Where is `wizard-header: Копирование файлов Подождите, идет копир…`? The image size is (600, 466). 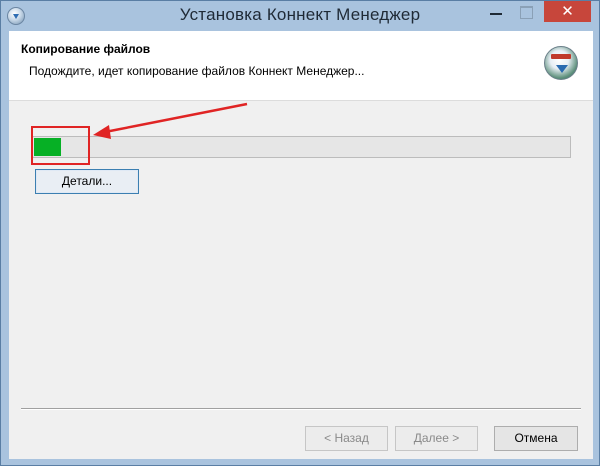
wizard-header: Копирование файлов Подождите, идет копир… is located at coordinates (301, 66).